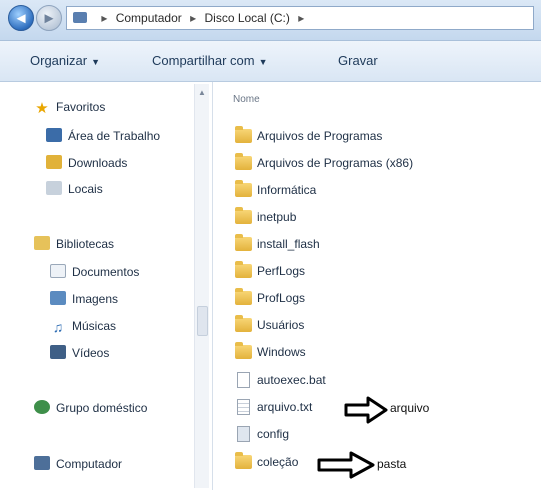 Image resolution: width=541 pixels, height=490 pixels. Describe the element at coordinates (291, 380) in the screenshot. I see `item-label: autoexec.bat` at that location.